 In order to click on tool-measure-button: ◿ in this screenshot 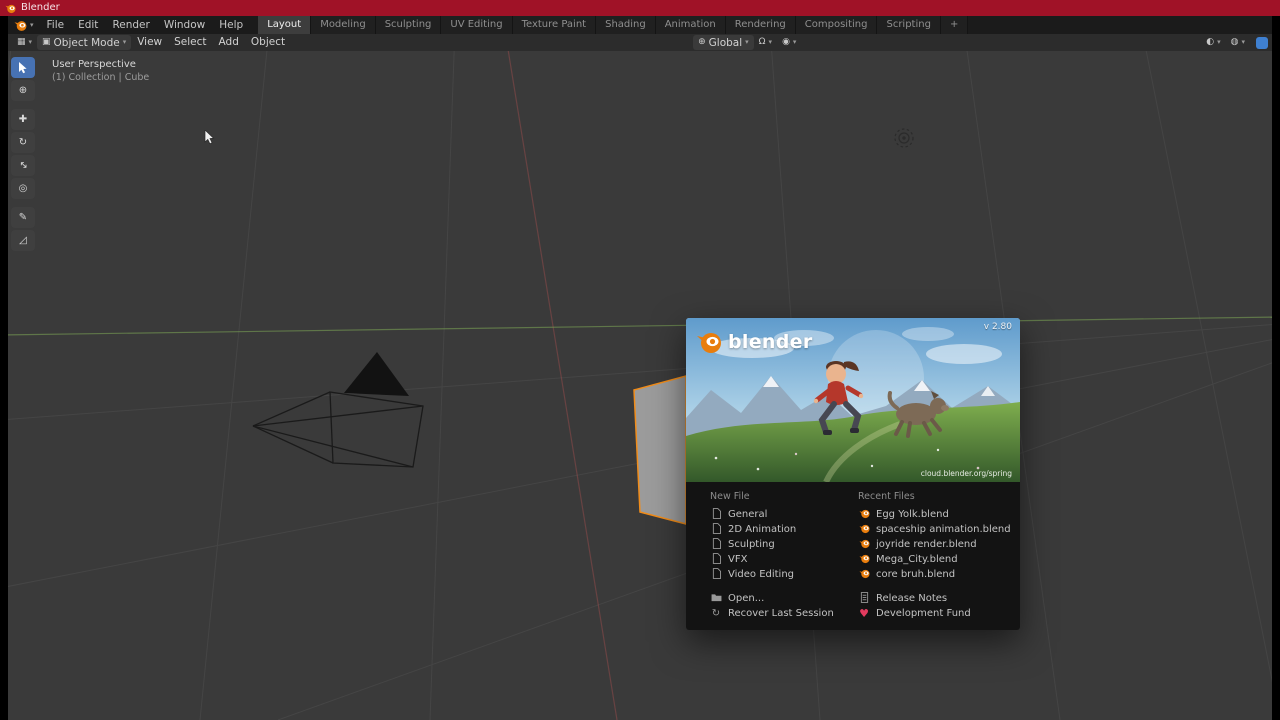, I will do `click(23, 240)`.